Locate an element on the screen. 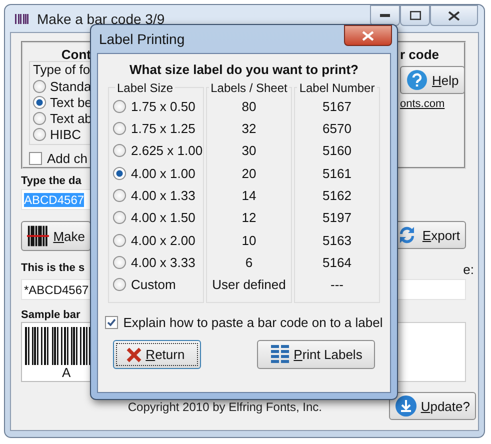 This screenshot has height=444, width=491. maximize-icon is located at coordinates (415, 15).